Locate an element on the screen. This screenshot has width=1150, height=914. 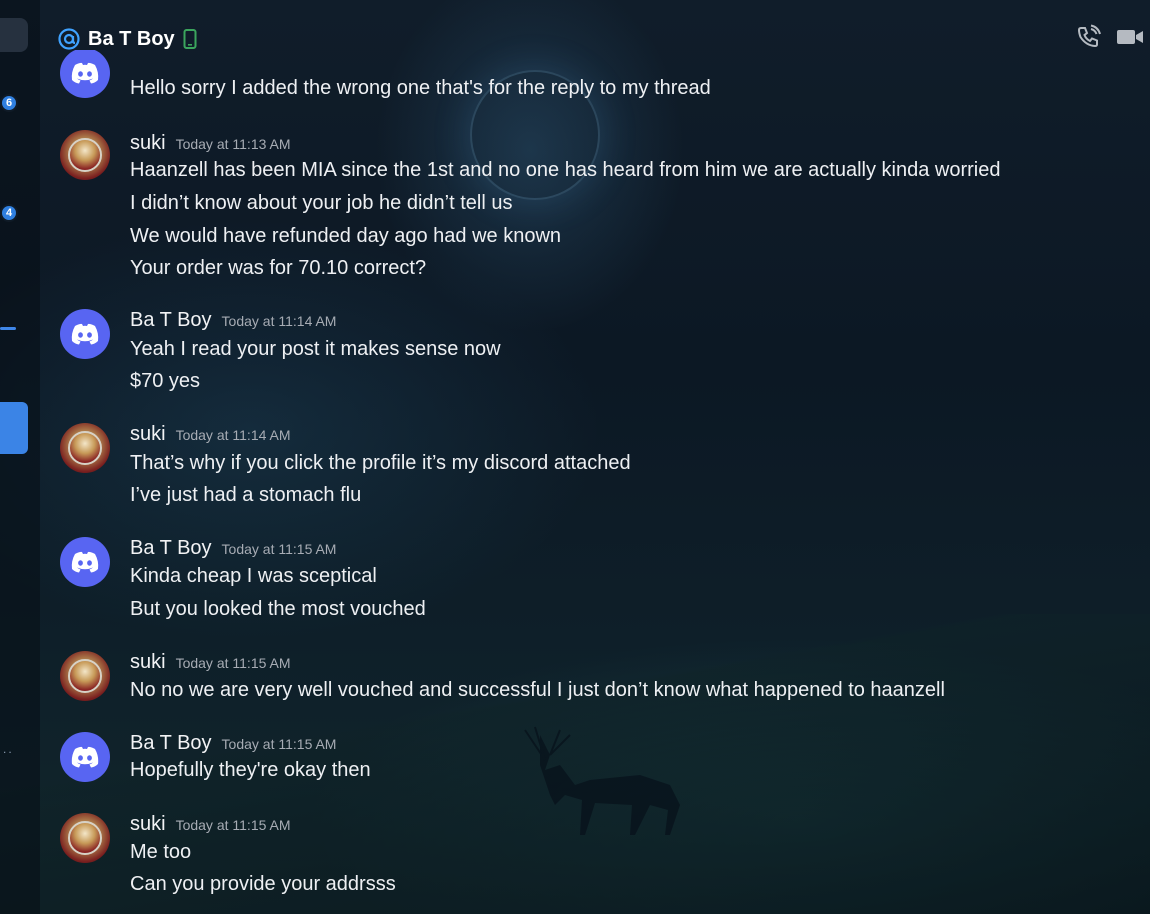
message-text: I’ve just had a stomach flu is located at coordinates (246, 495).